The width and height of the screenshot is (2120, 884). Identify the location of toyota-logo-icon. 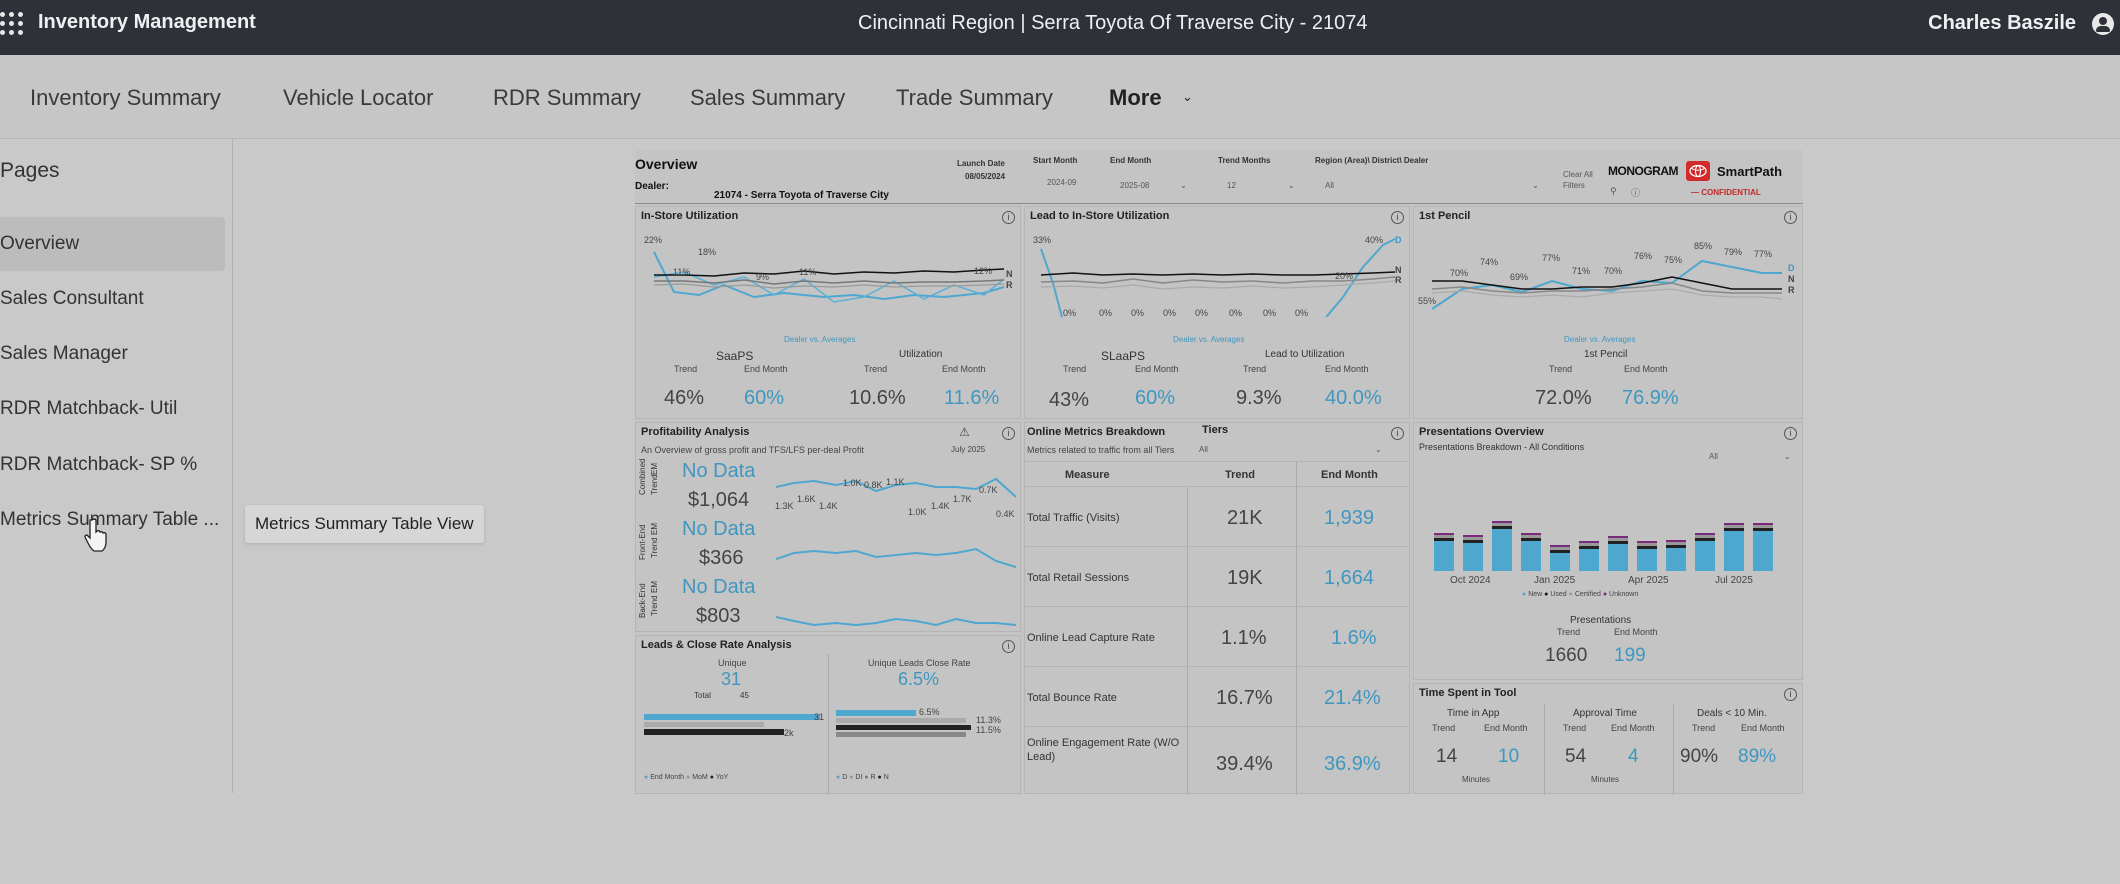
(1698, 171).